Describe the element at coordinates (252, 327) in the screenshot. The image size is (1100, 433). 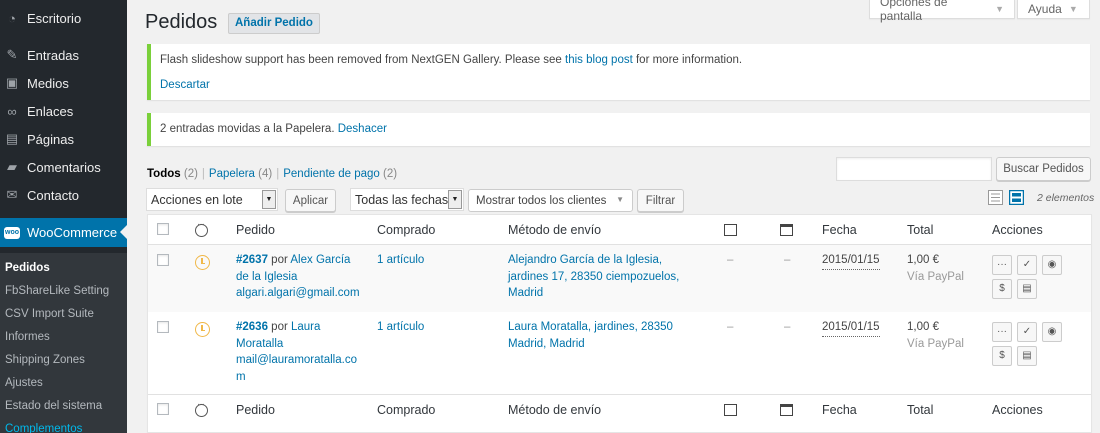
I see `order-number-link: #2636` at that location.